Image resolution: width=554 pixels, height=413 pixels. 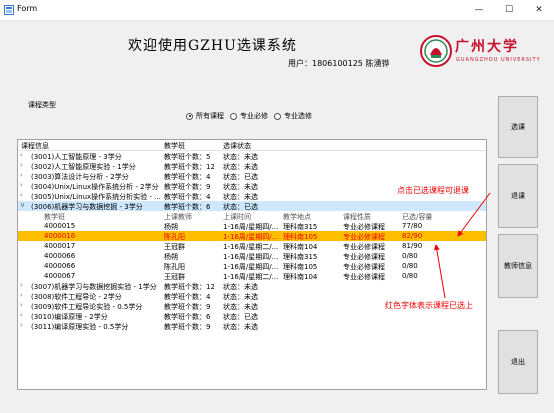 I want to click on arrow-to-highlight, so click(x=439, y=271).